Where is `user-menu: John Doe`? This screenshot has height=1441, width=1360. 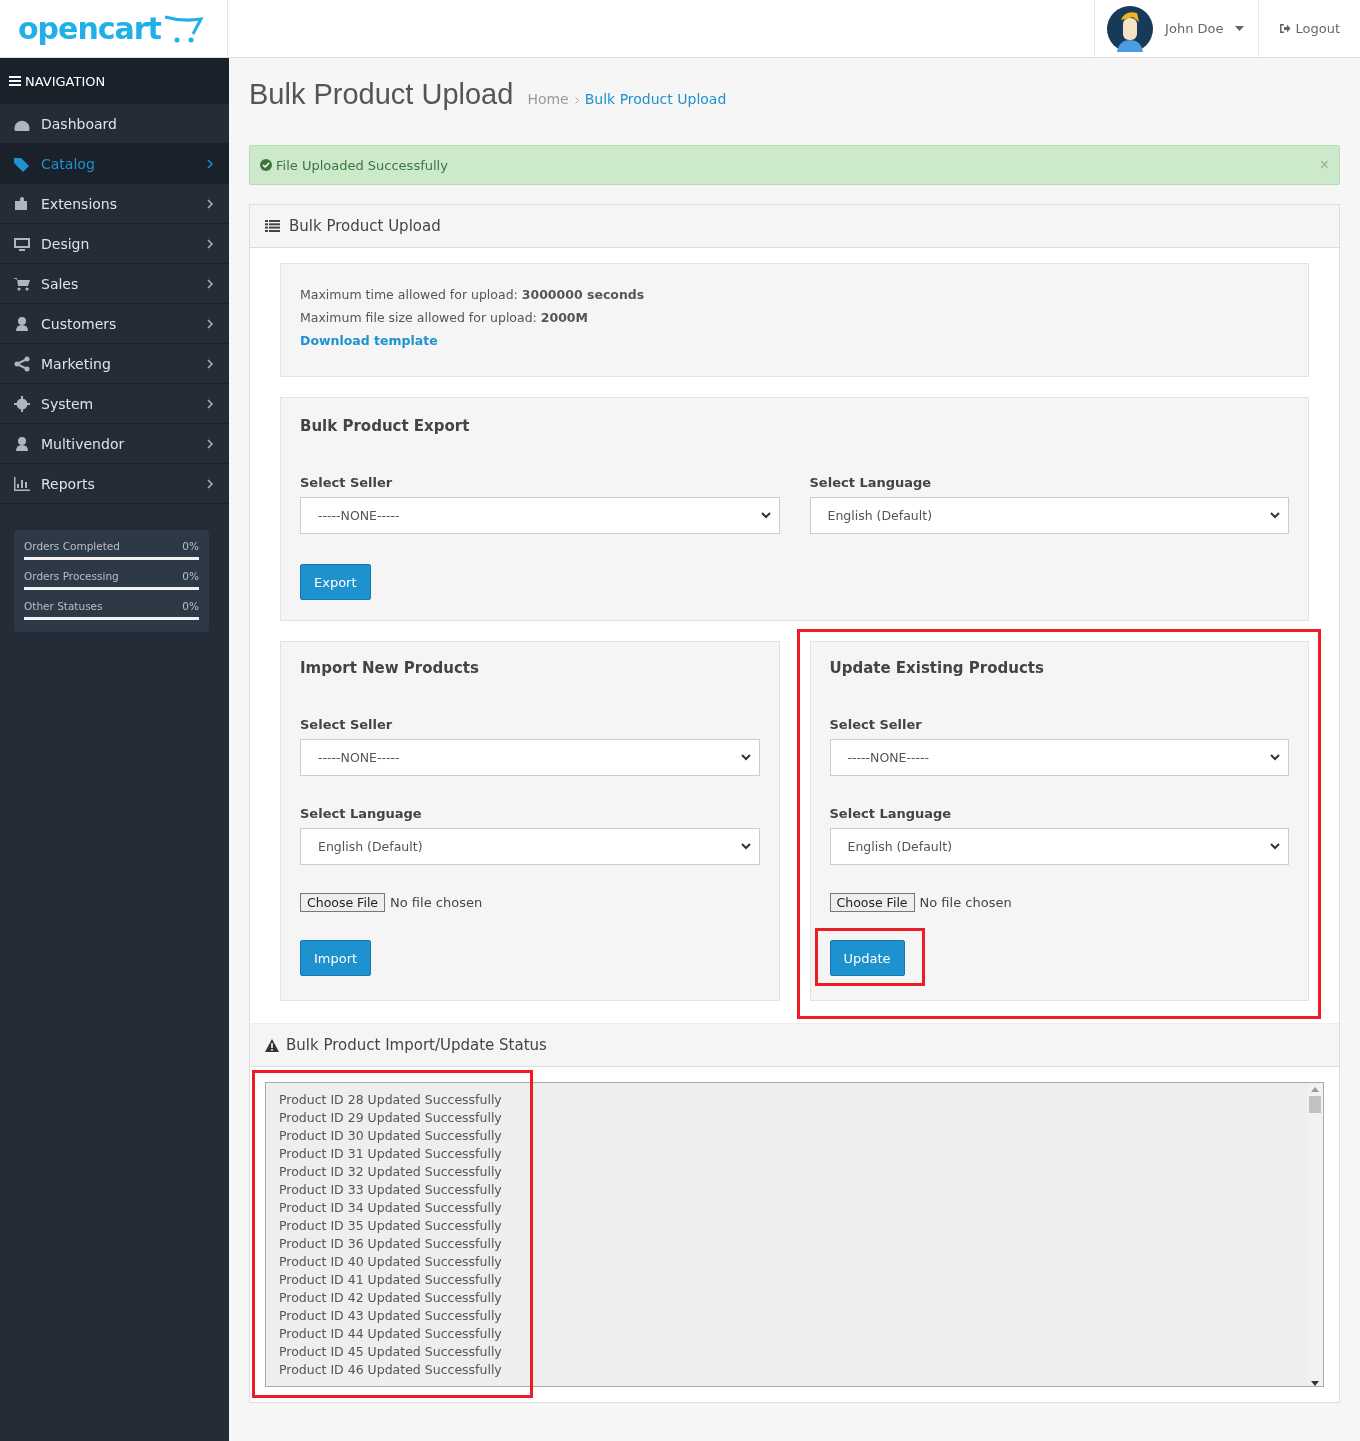
user-menu: John Doe is located at coordinates (1177, 28).